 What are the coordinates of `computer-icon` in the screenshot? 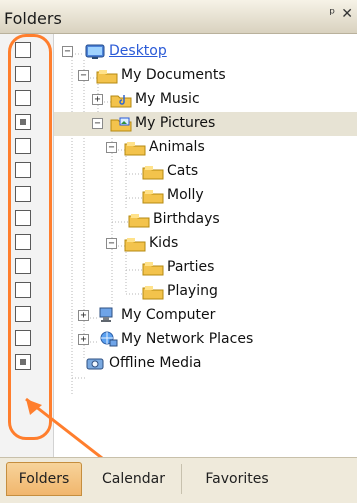 It's located at (106, 314).